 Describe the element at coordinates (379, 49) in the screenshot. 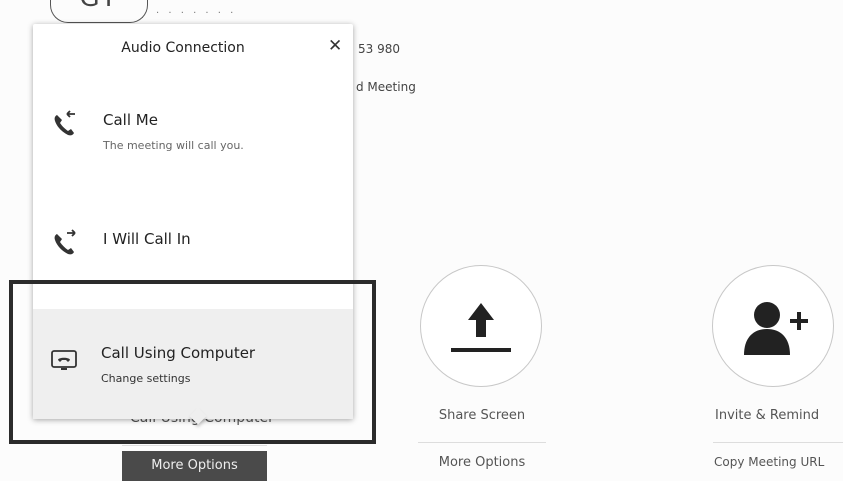

I see `meeting-number: 53 980` at that location.